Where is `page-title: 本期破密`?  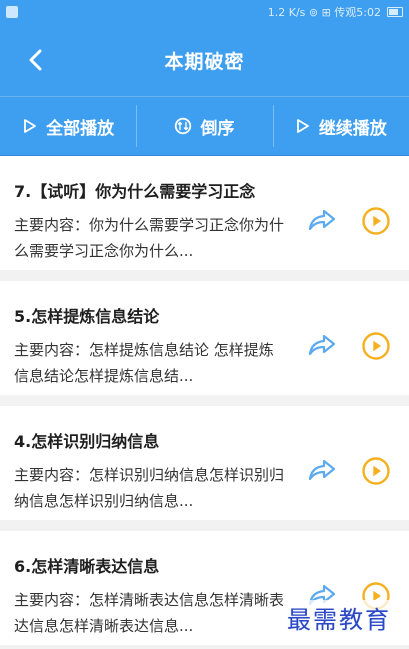
page-title: 本期破密 is located at coordinates (204, 61).